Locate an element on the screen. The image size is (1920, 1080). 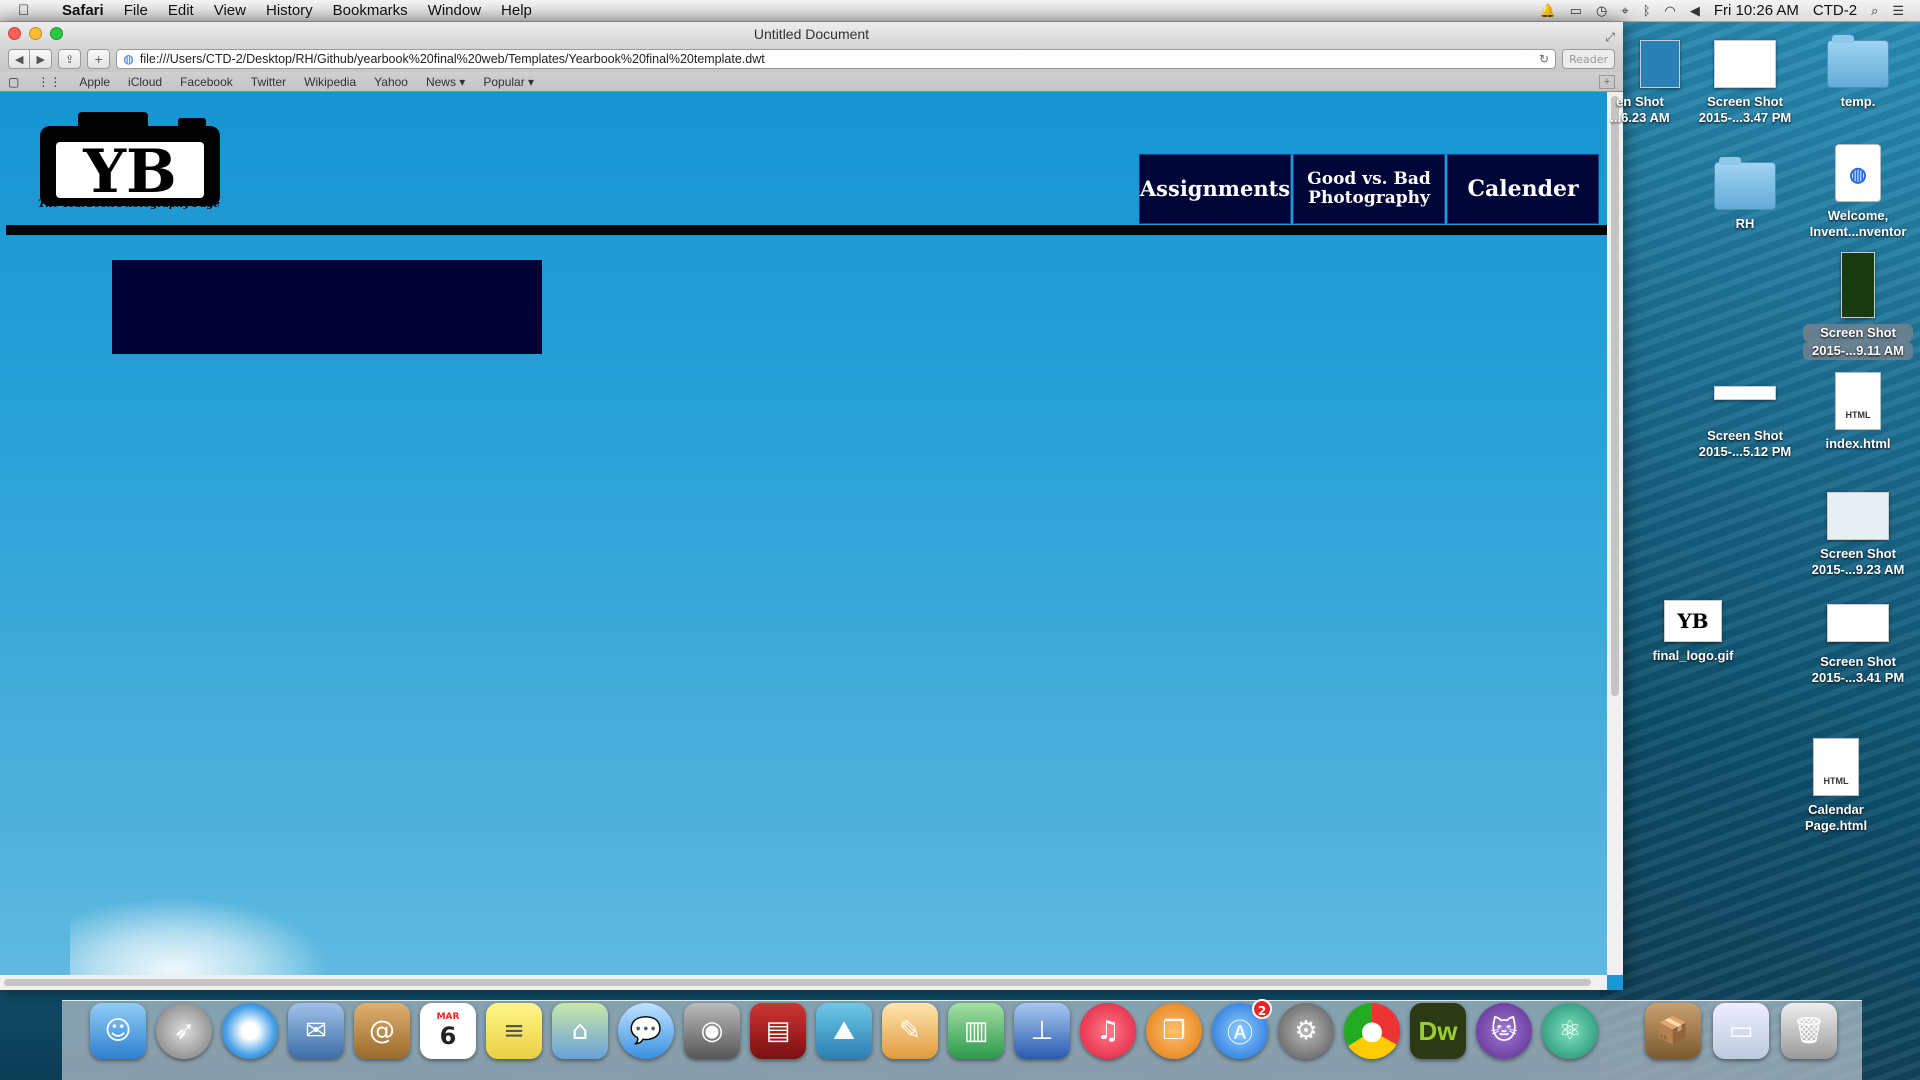
maps-icon: ⌂ is located at coordinates (580, 1031).